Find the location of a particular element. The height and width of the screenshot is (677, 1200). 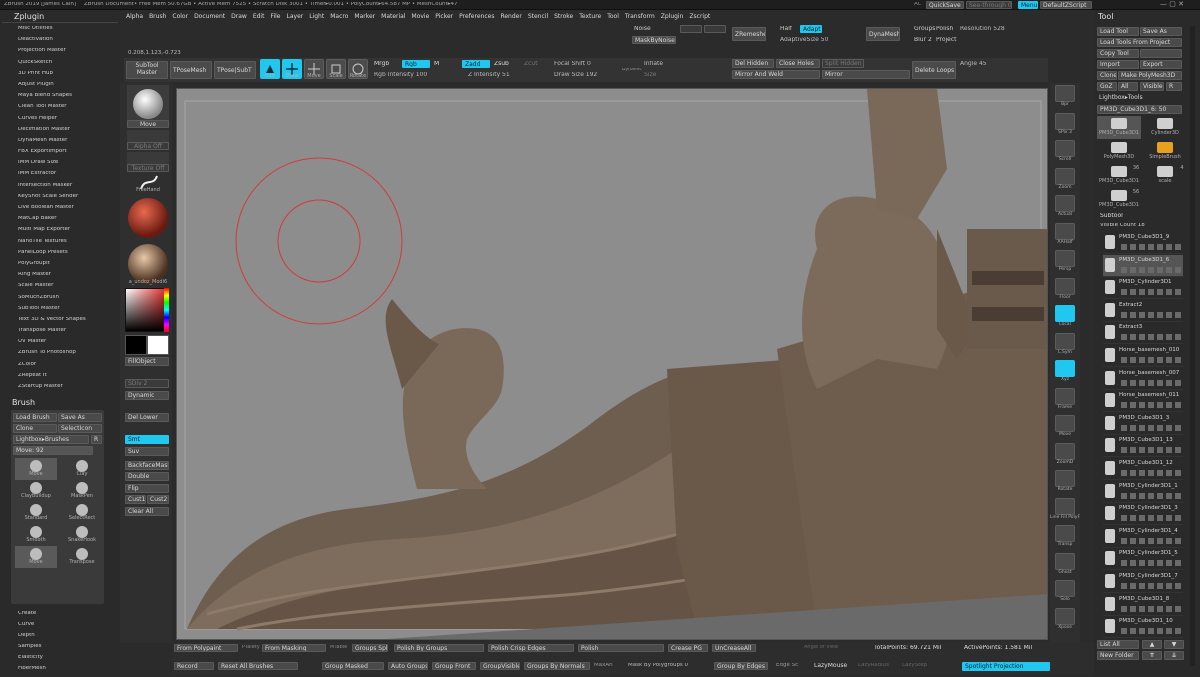

zplugin-item: Live Boolean Master is located at coordinates (68, 210).